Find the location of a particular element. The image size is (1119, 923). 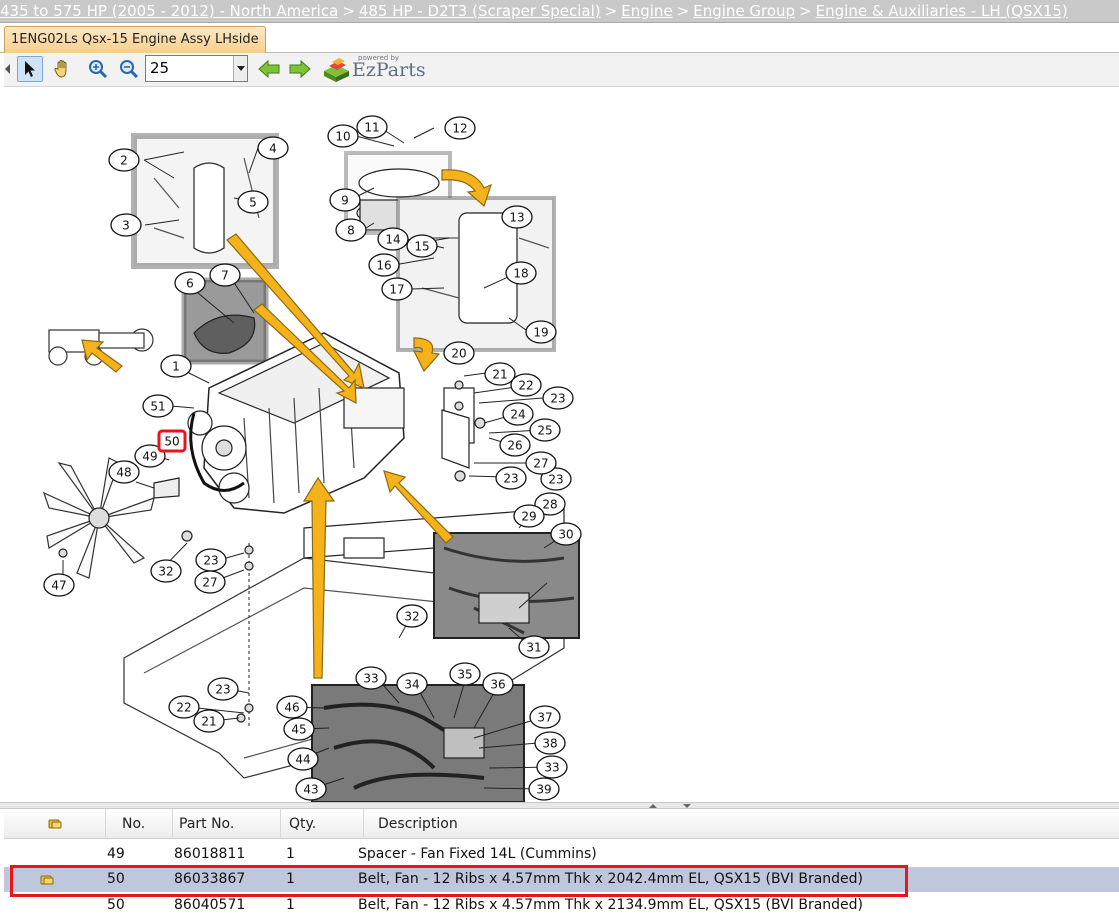

svg-text: 3 is located at coordinates (126, 226).